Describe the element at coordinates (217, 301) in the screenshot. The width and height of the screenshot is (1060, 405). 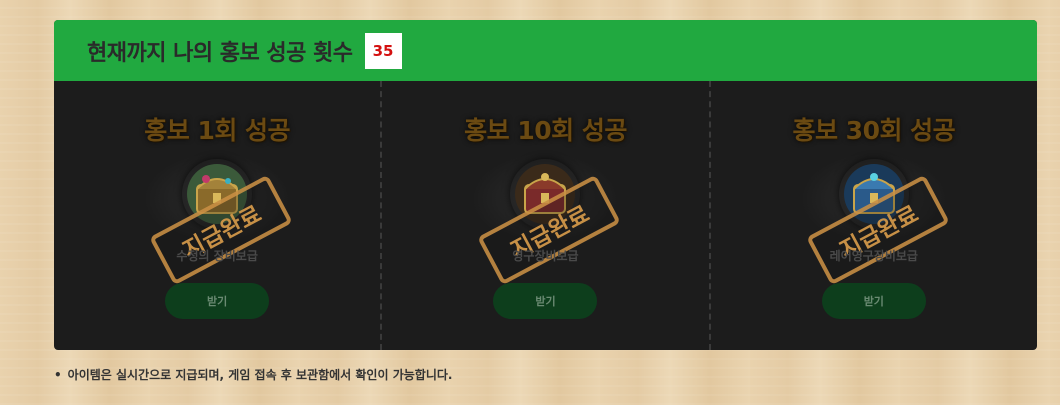
I see `receive-button-1: 받기` at that location.